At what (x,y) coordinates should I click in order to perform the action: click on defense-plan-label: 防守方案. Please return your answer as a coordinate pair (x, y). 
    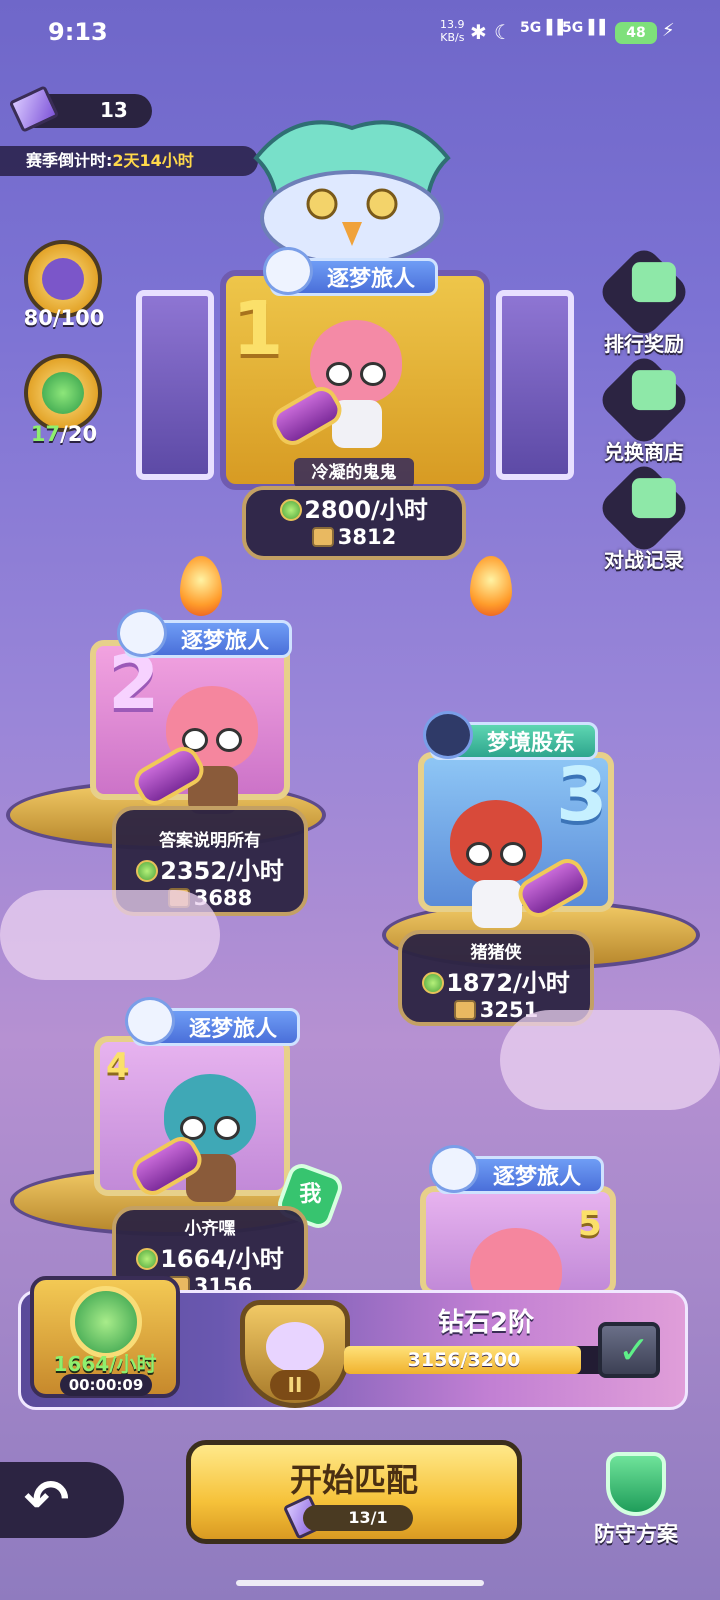
    Looking at the image, I should click on (636, 1534).